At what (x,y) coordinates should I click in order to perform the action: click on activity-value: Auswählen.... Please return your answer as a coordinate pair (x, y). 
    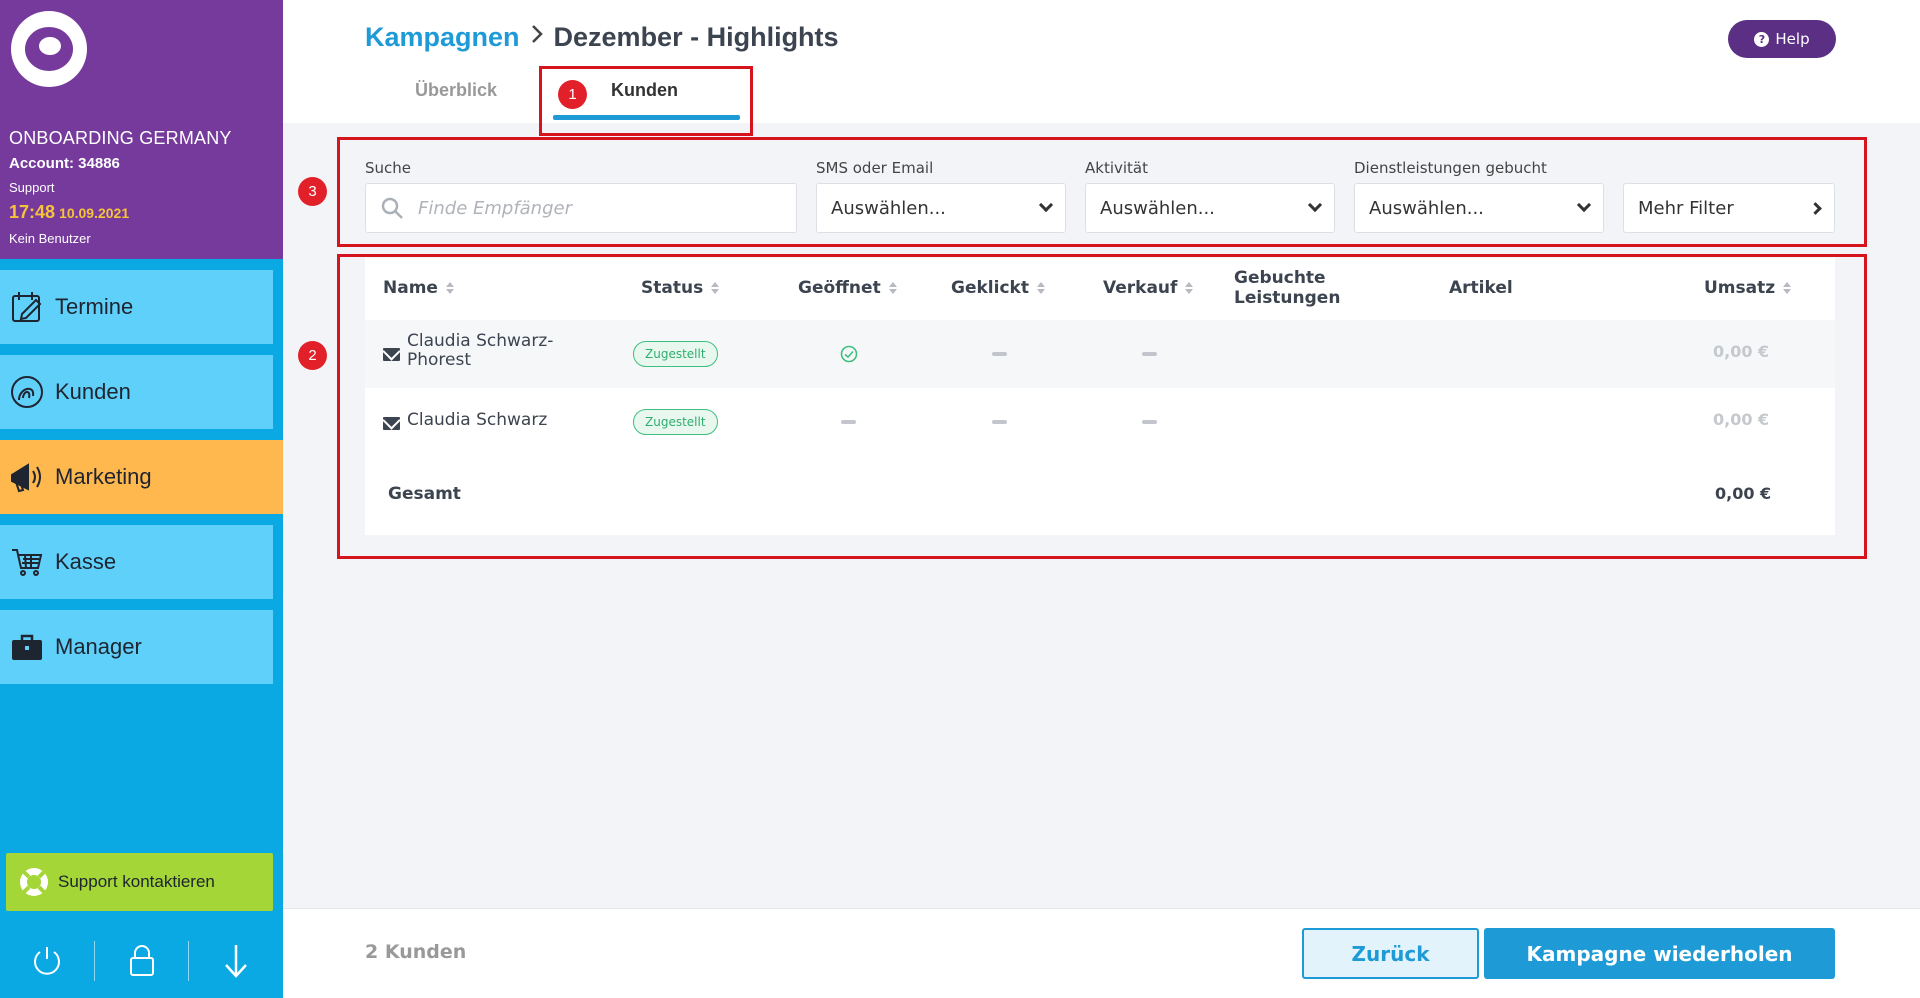
    Looking at the image, I should click on (1157, 208).